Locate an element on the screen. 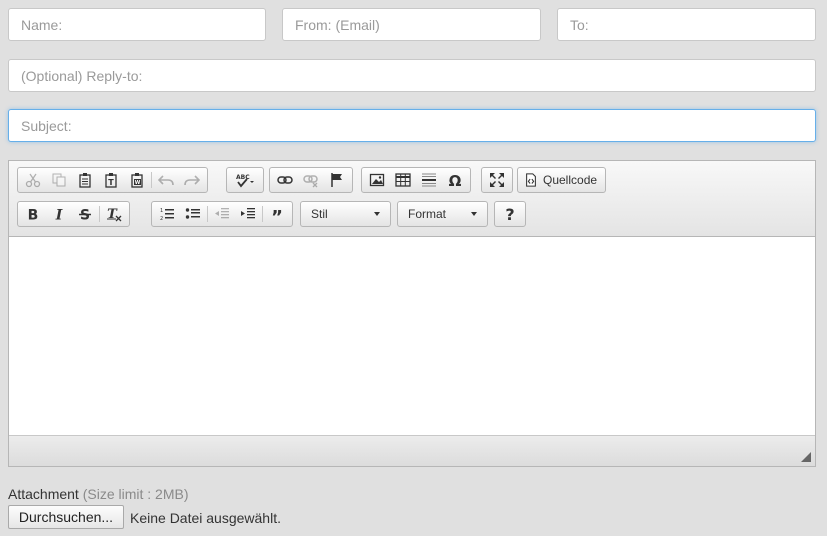 This screenshot has width=827, height=536. svg-text: I is located at coordinates (59, 215).